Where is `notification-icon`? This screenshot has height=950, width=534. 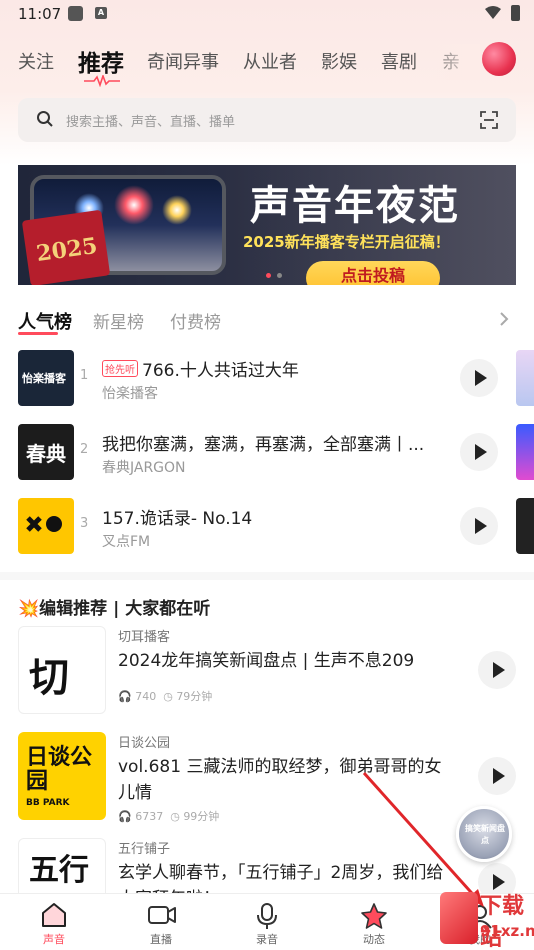 notification-icon is located at coordinates (75, 13).